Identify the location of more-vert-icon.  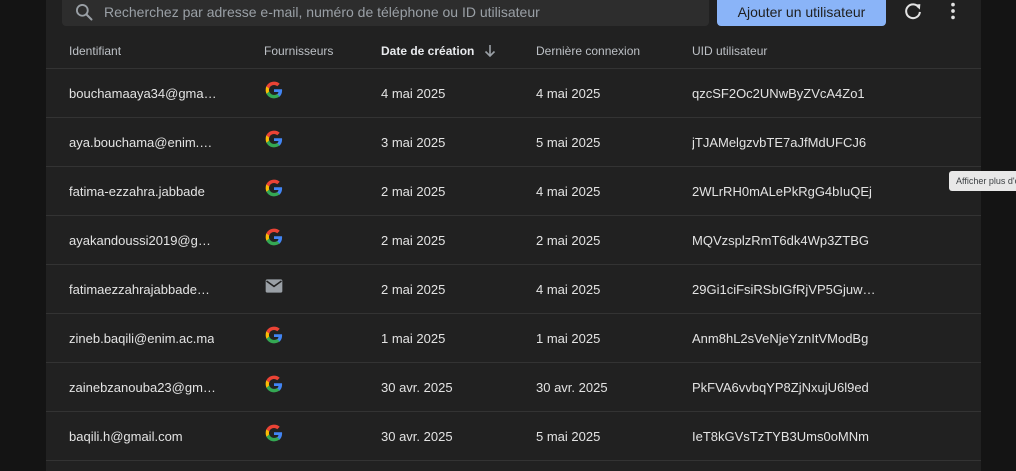
(953, 11).